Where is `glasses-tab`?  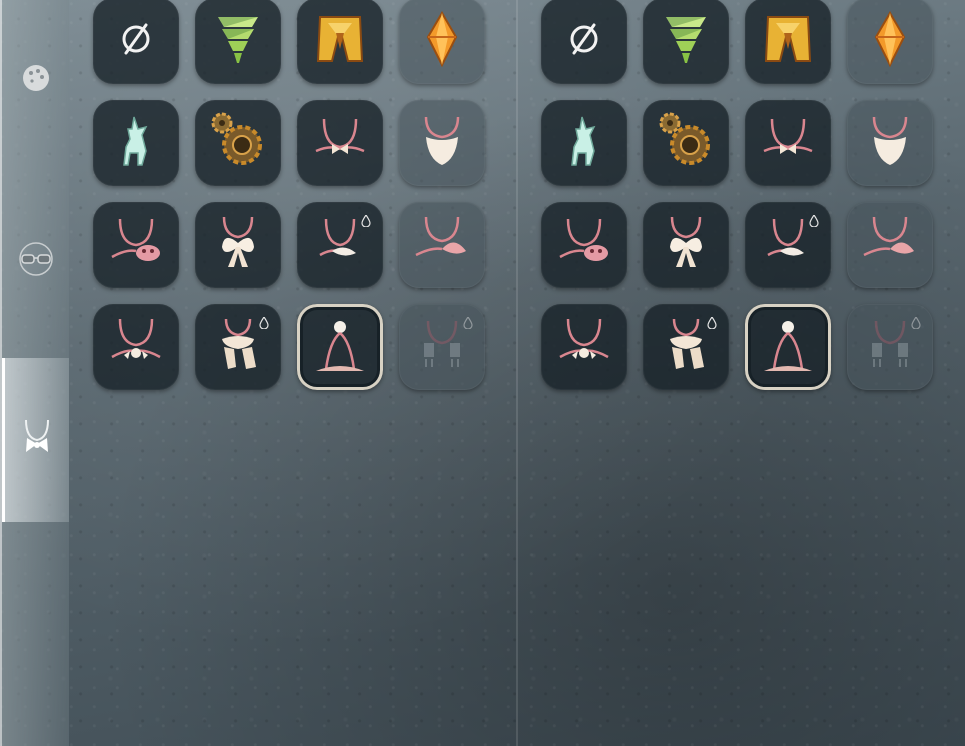 glasses-tab is located at coordinates (35, 261).